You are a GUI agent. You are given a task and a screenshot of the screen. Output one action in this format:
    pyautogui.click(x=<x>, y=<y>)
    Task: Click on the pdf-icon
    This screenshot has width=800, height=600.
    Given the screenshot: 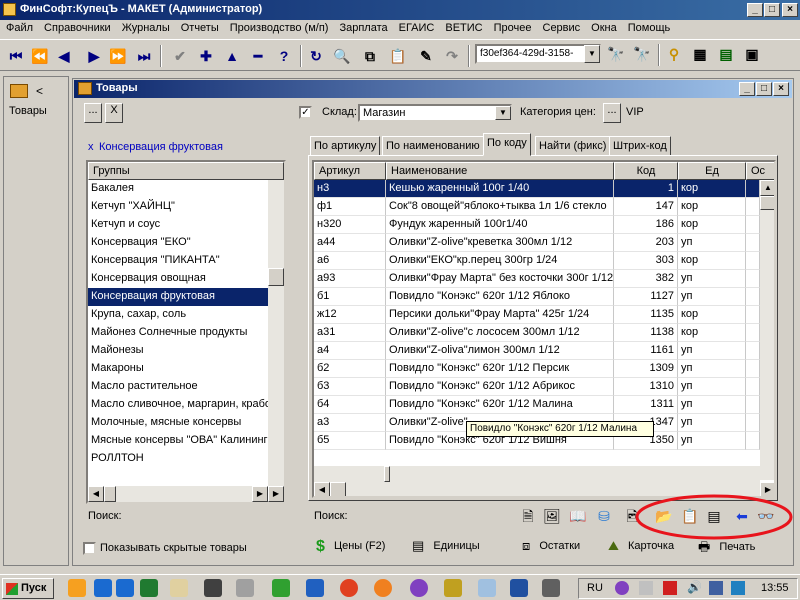 What is the action you would take?
    pyautogui.click(x=179, y=588)
    